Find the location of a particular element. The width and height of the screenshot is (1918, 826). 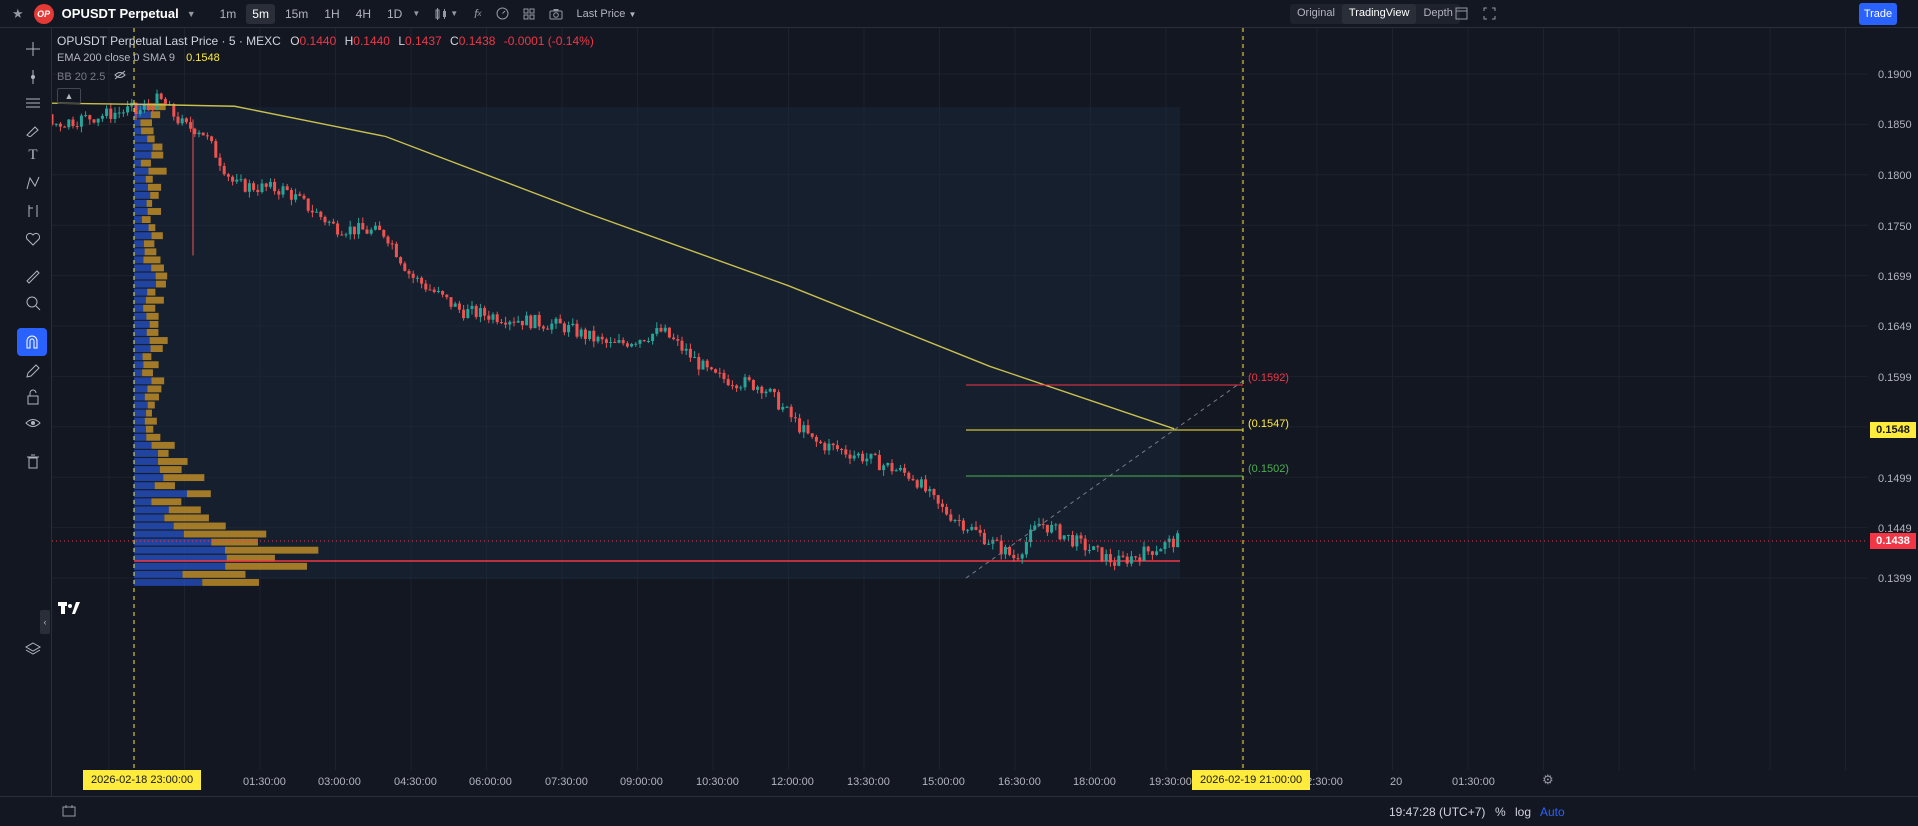

clock: 19:47:28 (UTC+7) is located at coordinates (1437, 812).